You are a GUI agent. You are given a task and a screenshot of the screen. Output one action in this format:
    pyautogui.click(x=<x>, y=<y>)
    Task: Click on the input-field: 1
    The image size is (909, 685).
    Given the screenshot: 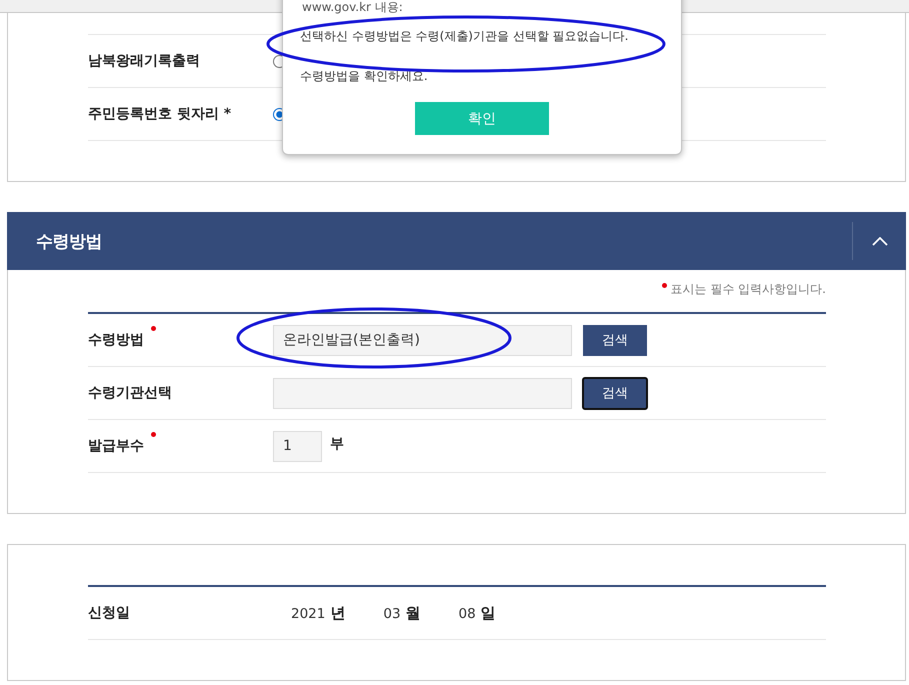 What is the action you would take?
    pyautogui.click(x=297, y=446)
    